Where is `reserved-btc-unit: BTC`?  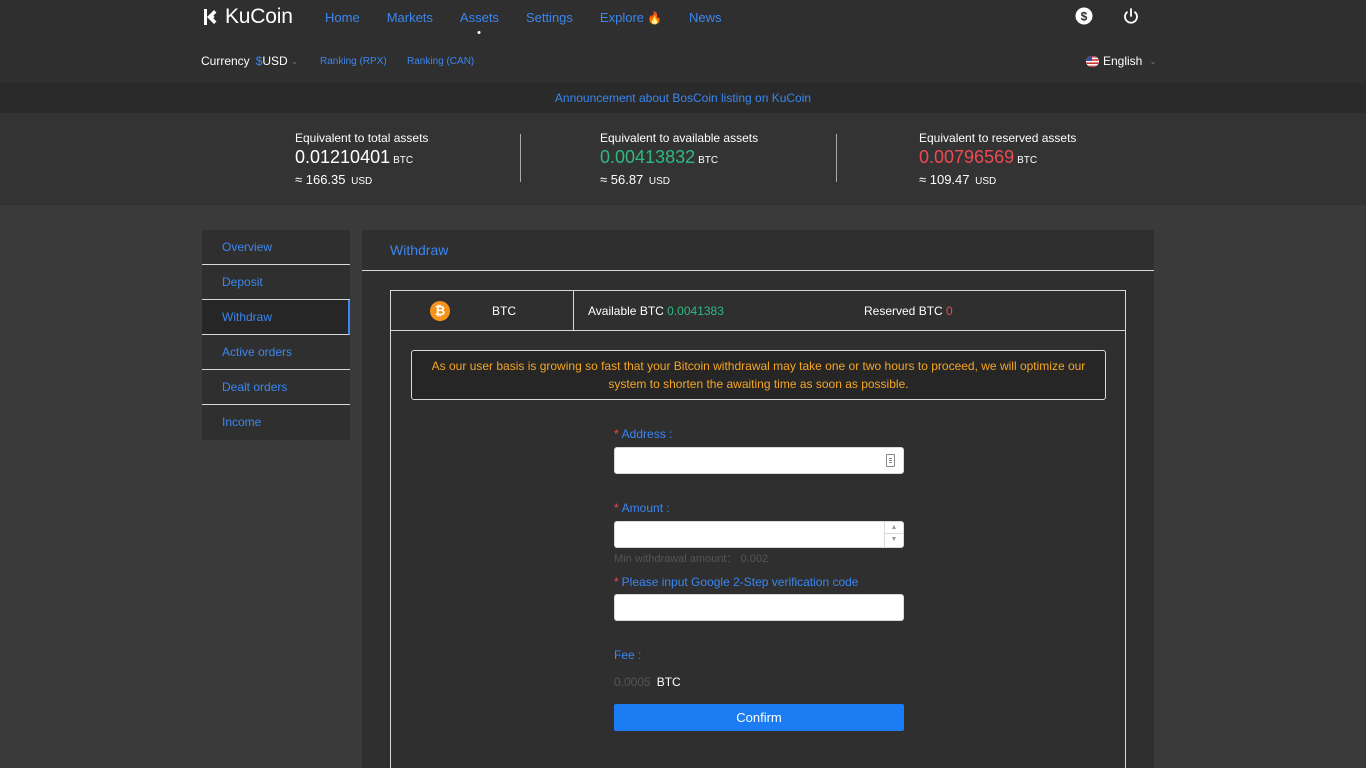 reserved-btc-unit: BTC is located at coordinates (1027, 160).